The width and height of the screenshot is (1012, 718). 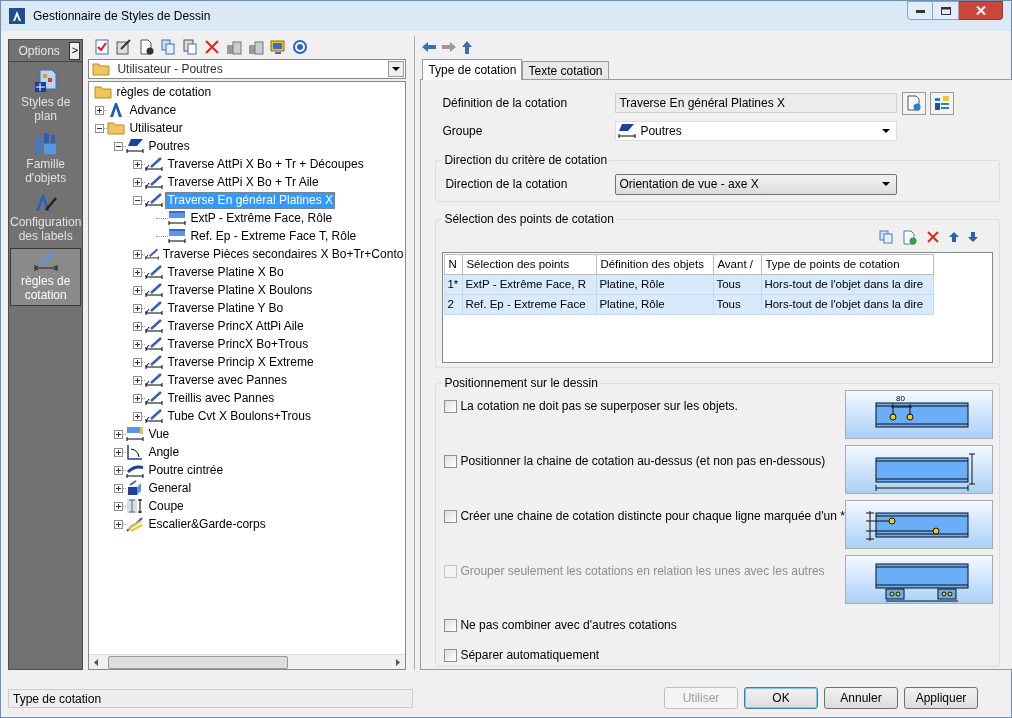 What do you see at coordinates (861, 698) in the screenshot?
I see `dialog-button: Annuler` at bounding box center [861, 698].